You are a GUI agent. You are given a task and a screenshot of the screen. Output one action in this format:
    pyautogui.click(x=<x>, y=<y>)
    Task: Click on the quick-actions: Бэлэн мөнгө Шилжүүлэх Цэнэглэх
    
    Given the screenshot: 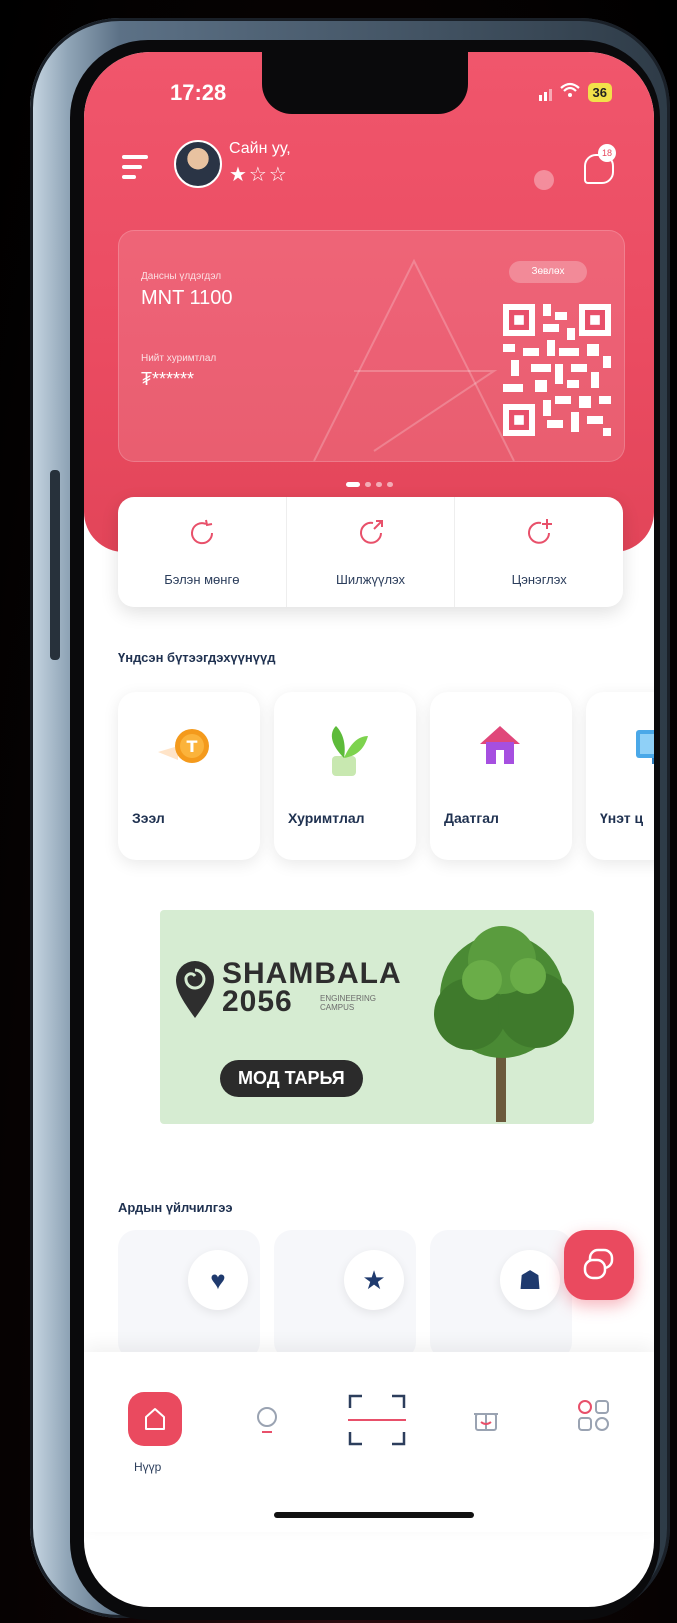 What is the action you would take?
    pyautogui.click(x=370, y=552)
    